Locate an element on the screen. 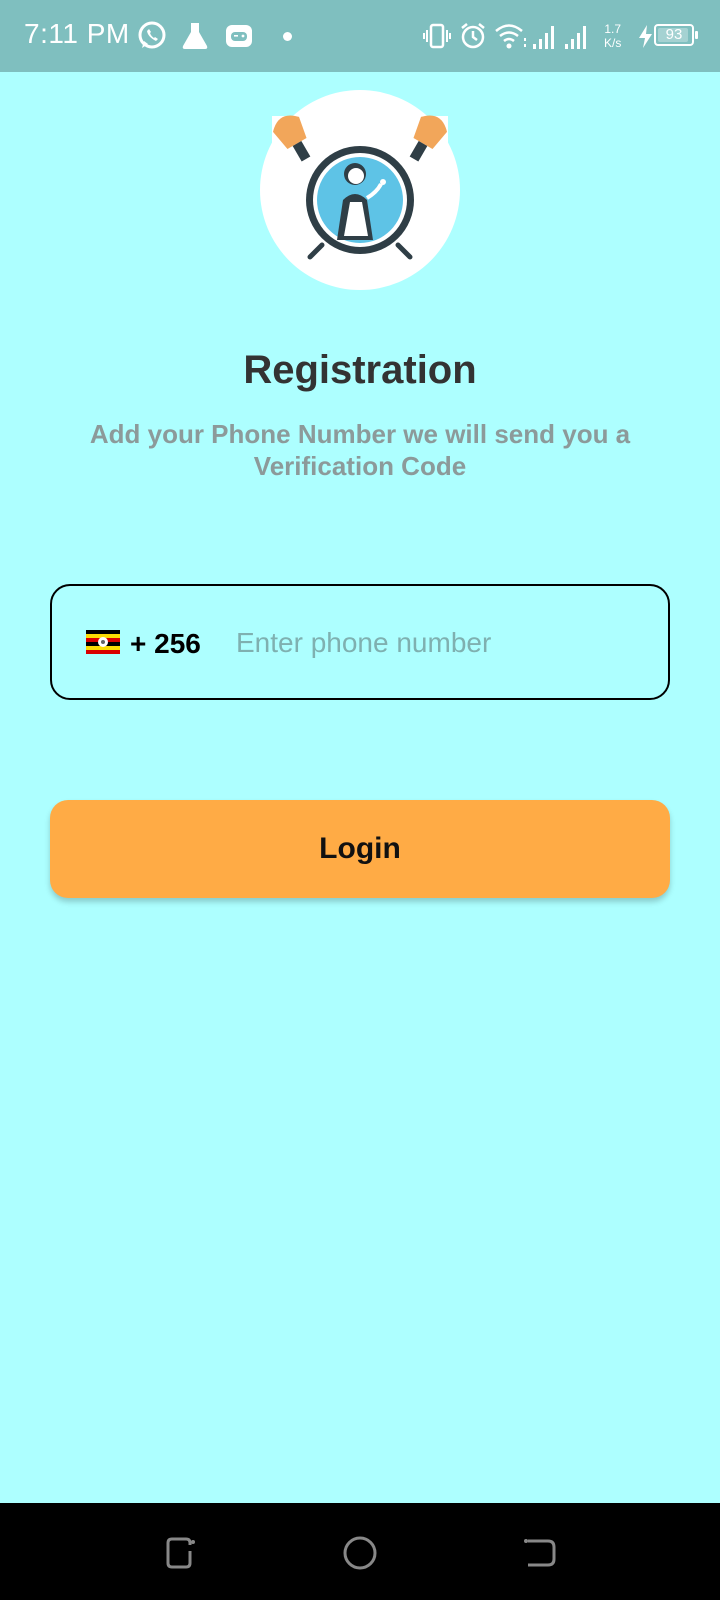 The width and height of the screenshot is (720, 1600). page-title: Registration is located at coordinates (360, 370).